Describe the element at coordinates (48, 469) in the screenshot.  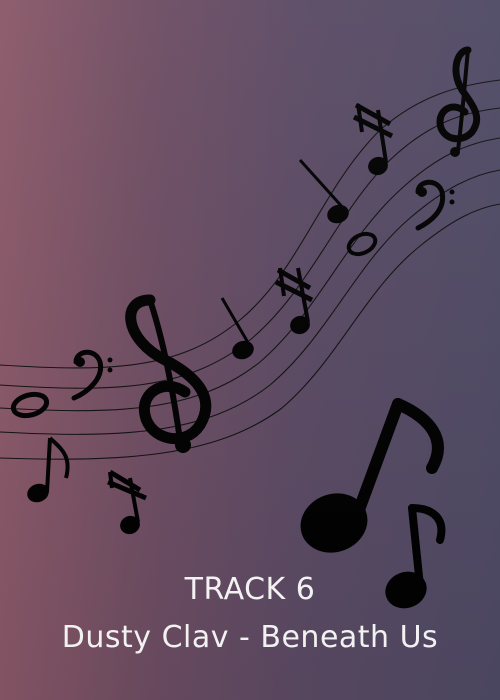
I see `eighth-note-icon` at that location.